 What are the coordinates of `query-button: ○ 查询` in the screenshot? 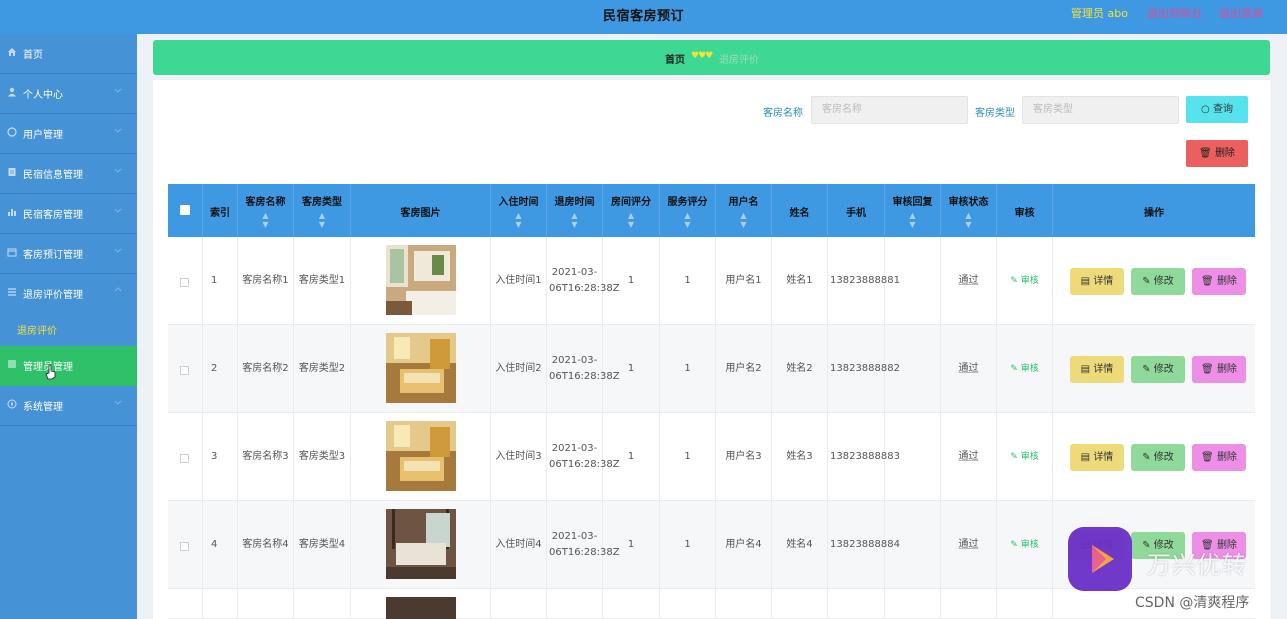 It's located at (1217, 109).